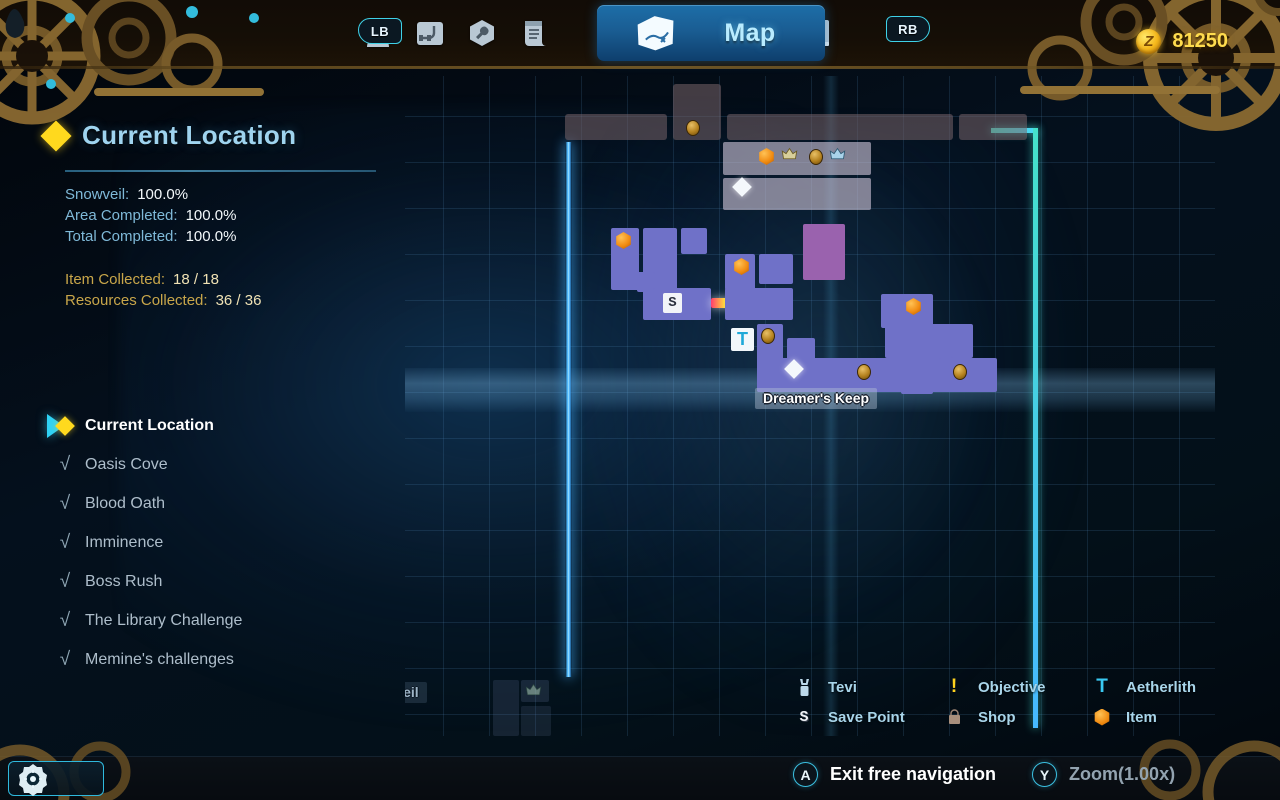 This screenshot has width=1280, height=800. Describe the element at coordinates (954, 686) in the screenshot. I see `objective-icon: !` at that location.